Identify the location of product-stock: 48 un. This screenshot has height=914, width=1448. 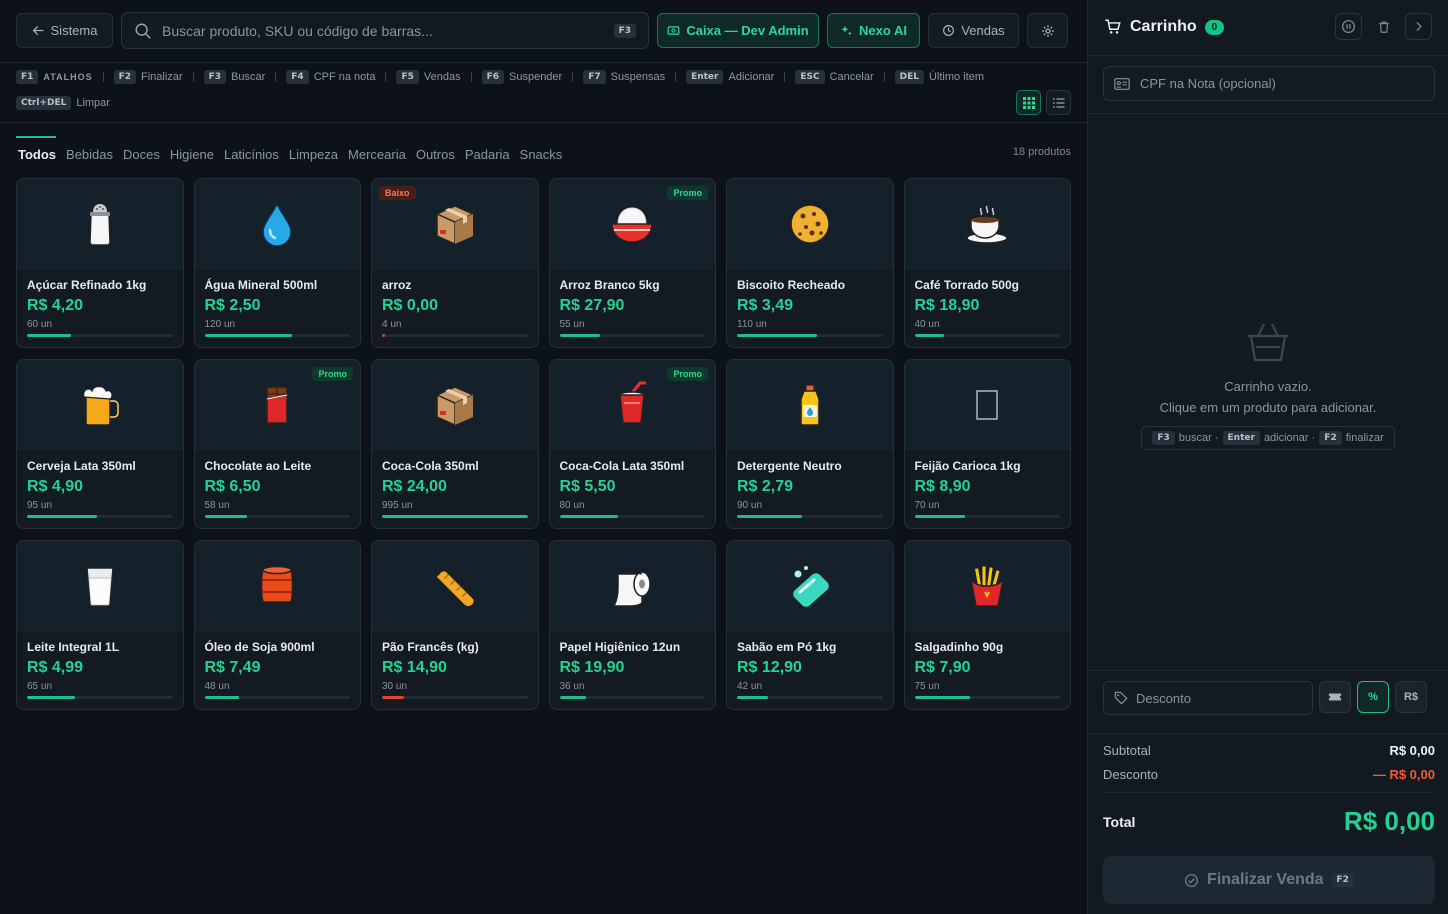
(217, 686).